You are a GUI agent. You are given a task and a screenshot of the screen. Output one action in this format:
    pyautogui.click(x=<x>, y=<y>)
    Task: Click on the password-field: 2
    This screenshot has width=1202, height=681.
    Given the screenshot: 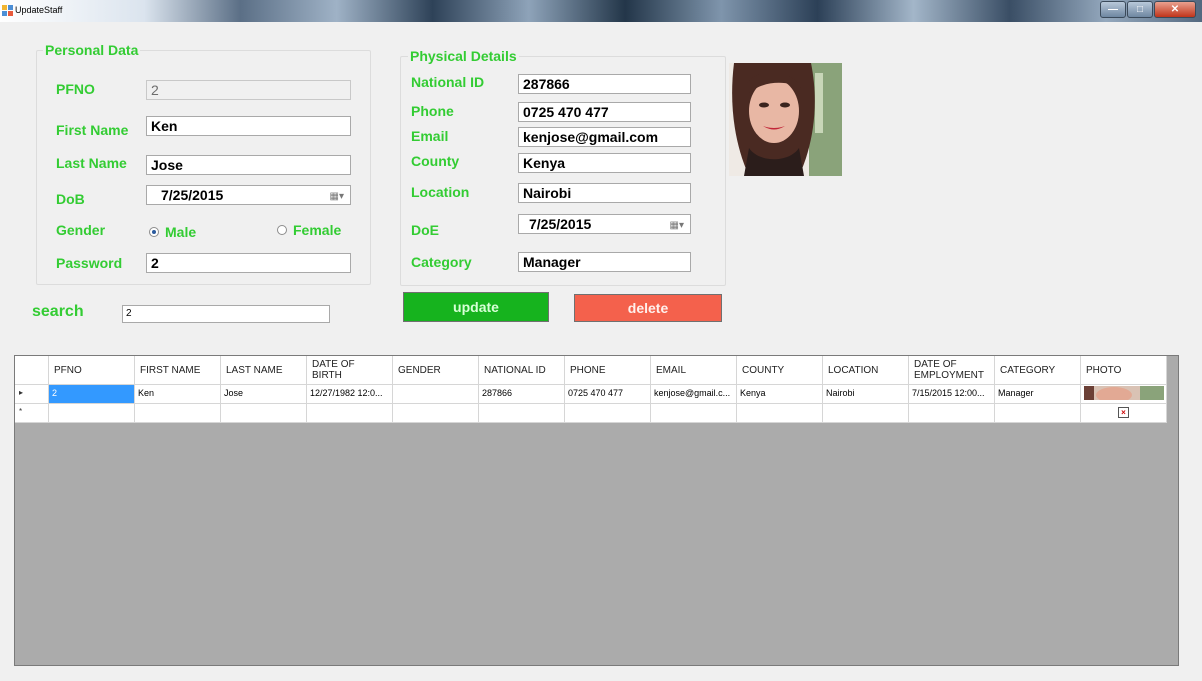 What is the action you would take?
    pyautogui.click(x=248, y=263)
    